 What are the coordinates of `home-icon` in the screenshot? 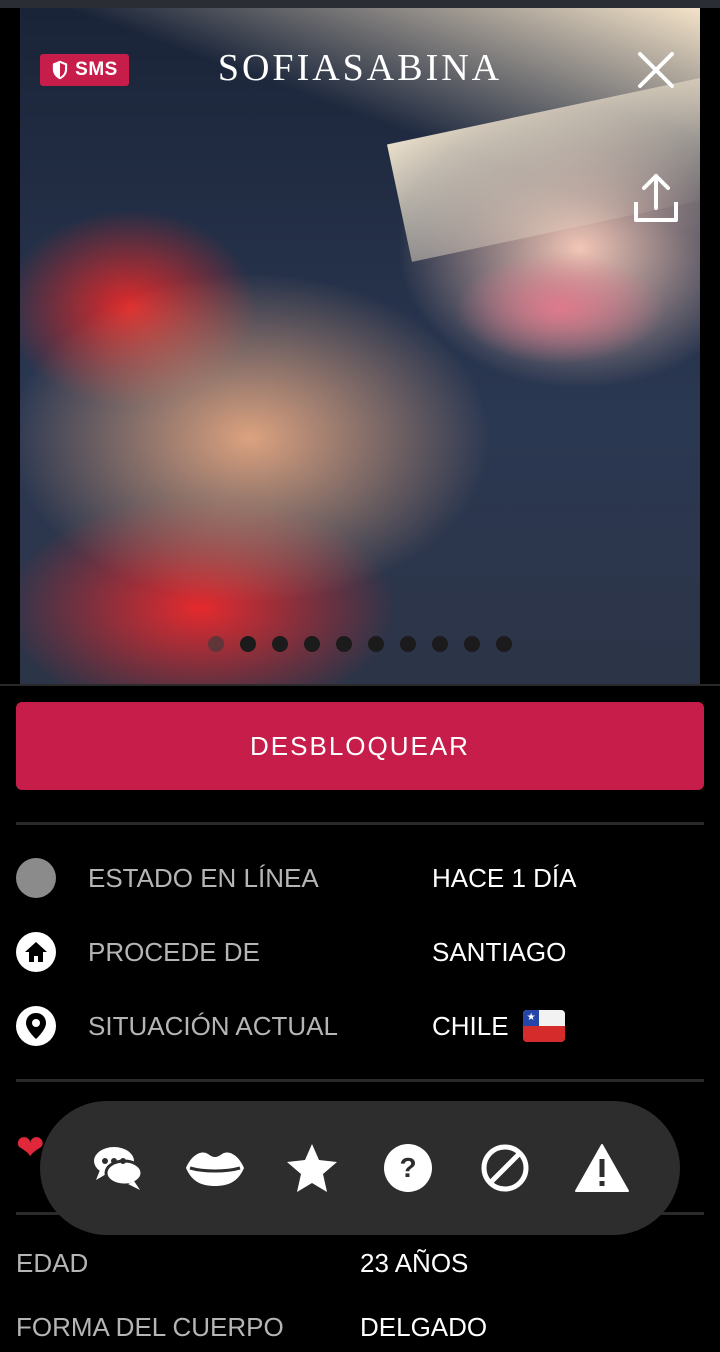 It's located at (36, 952).